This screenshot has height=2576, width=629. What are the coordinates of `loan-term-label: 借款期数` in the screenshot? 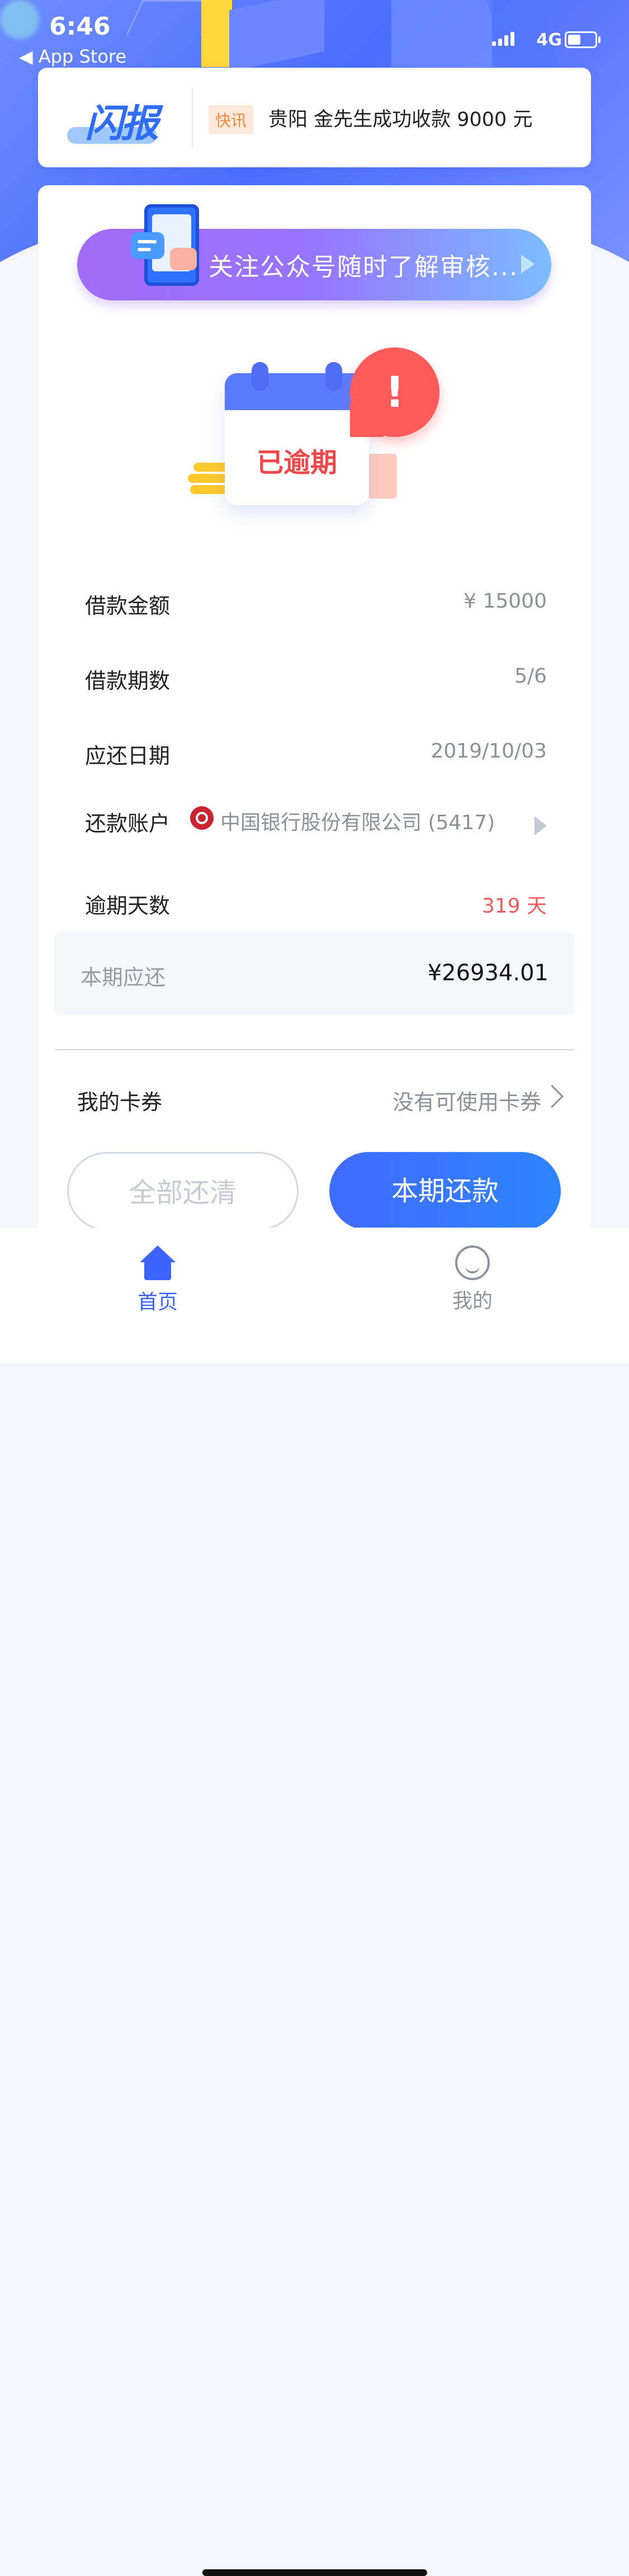 It's located at (128, 681).